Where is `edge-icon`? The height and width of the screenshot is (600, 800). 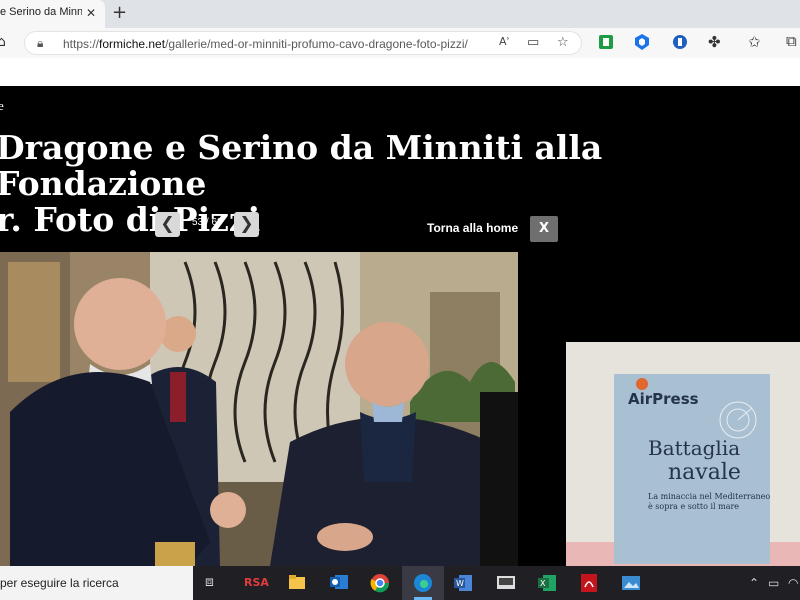 edge-icon is located at coordinates (423, 583).